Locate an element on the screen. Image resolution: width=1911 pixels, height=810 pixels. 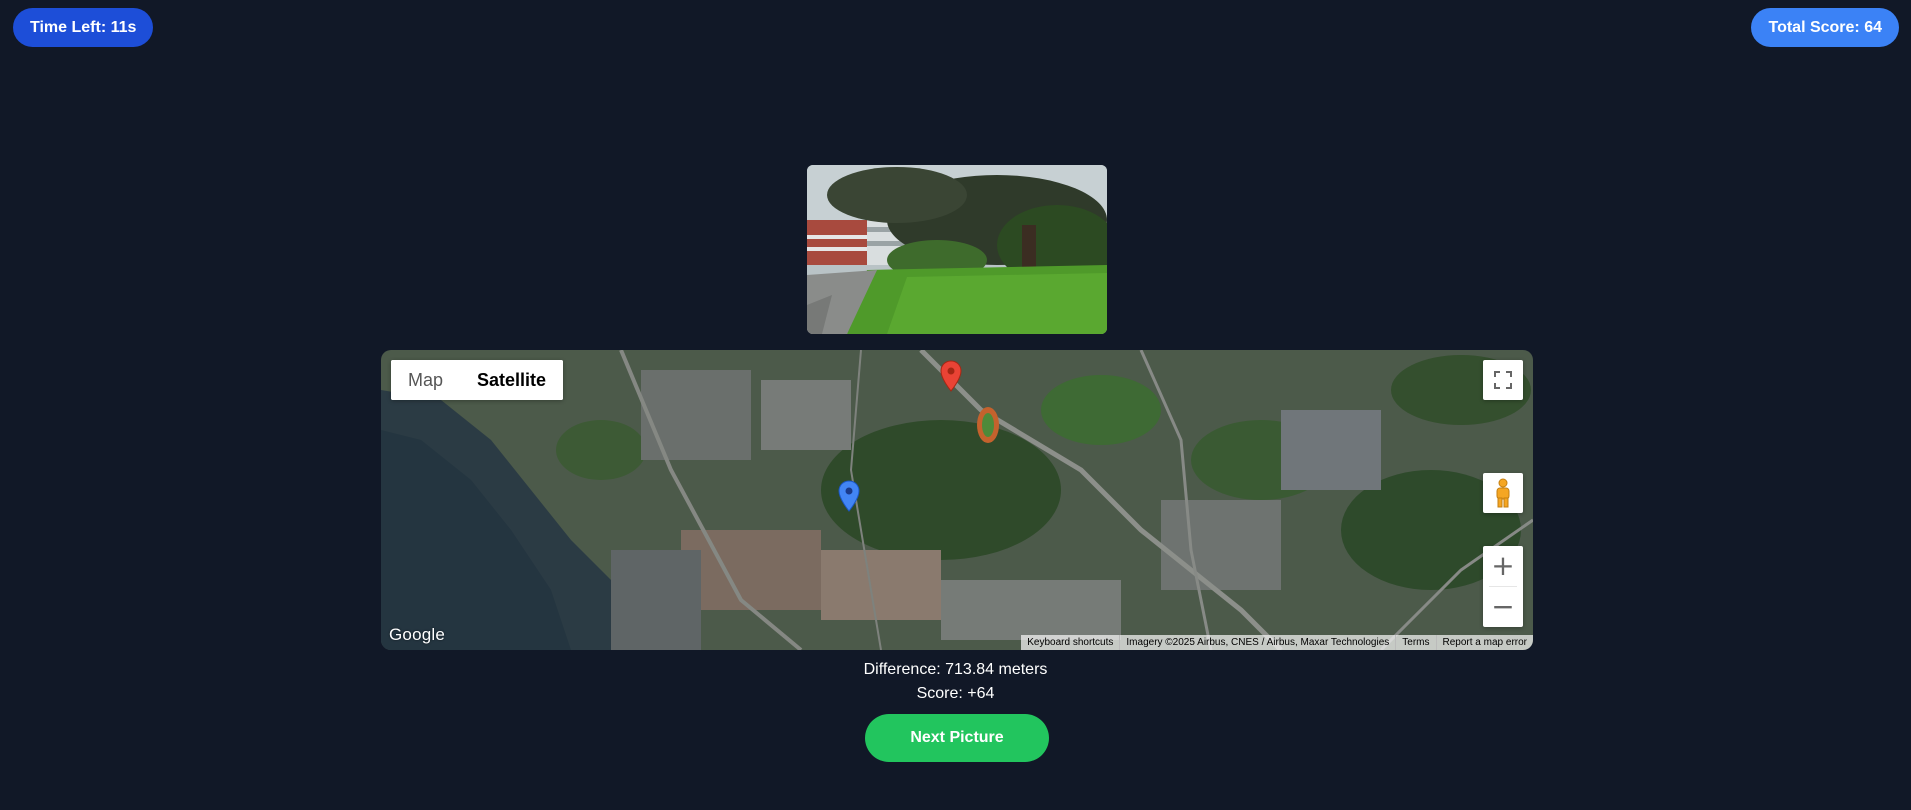
street-view-pegman is located at coordinates (1503, 493).